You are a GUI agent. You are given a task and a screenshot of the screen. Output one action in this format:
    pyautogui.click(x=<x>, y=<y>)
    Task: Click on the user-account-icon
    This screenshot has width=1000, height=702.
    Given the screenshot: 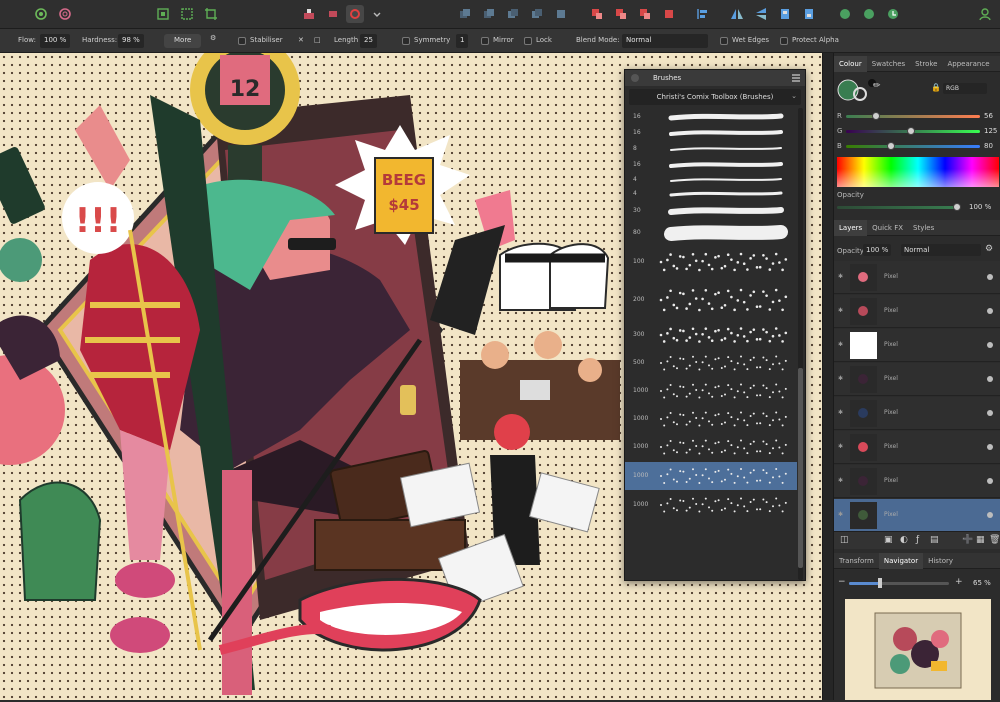 What is the action you would take?
    pyautogui.click(x=985, y=14)
    